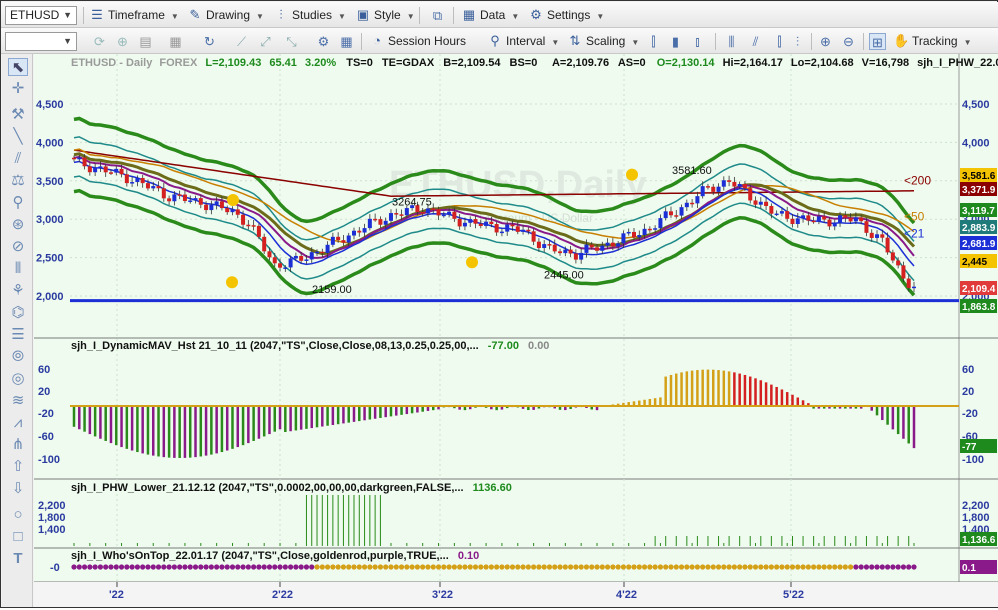 The image size is (998, 610). Describe the element at coordinates (18, 357) in the screenshot. I see `cycle-icon: ⦾` at that location.